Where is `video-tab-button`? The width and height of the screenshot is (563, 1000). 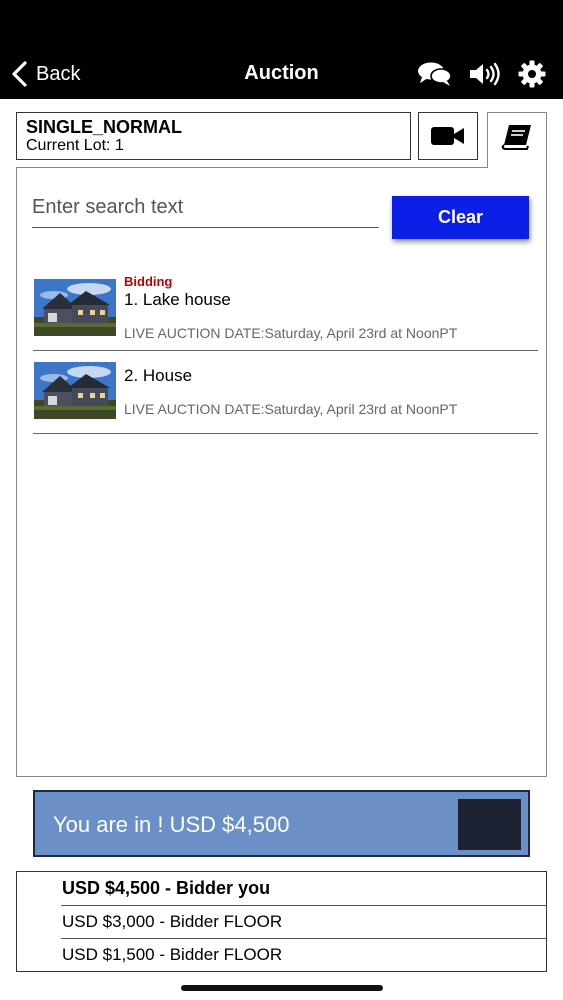 video-tab-button is located at coordinates (448, 136).